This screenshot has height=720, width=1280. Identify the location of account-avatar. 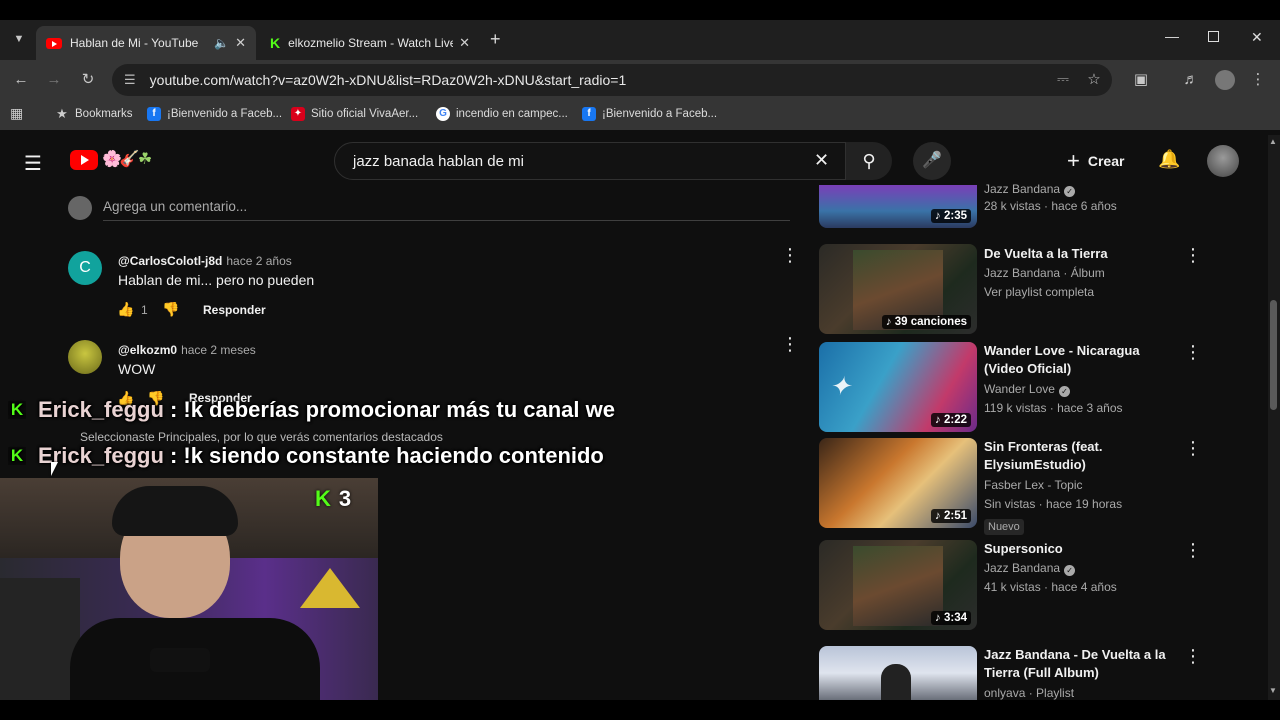
(1223, 161).